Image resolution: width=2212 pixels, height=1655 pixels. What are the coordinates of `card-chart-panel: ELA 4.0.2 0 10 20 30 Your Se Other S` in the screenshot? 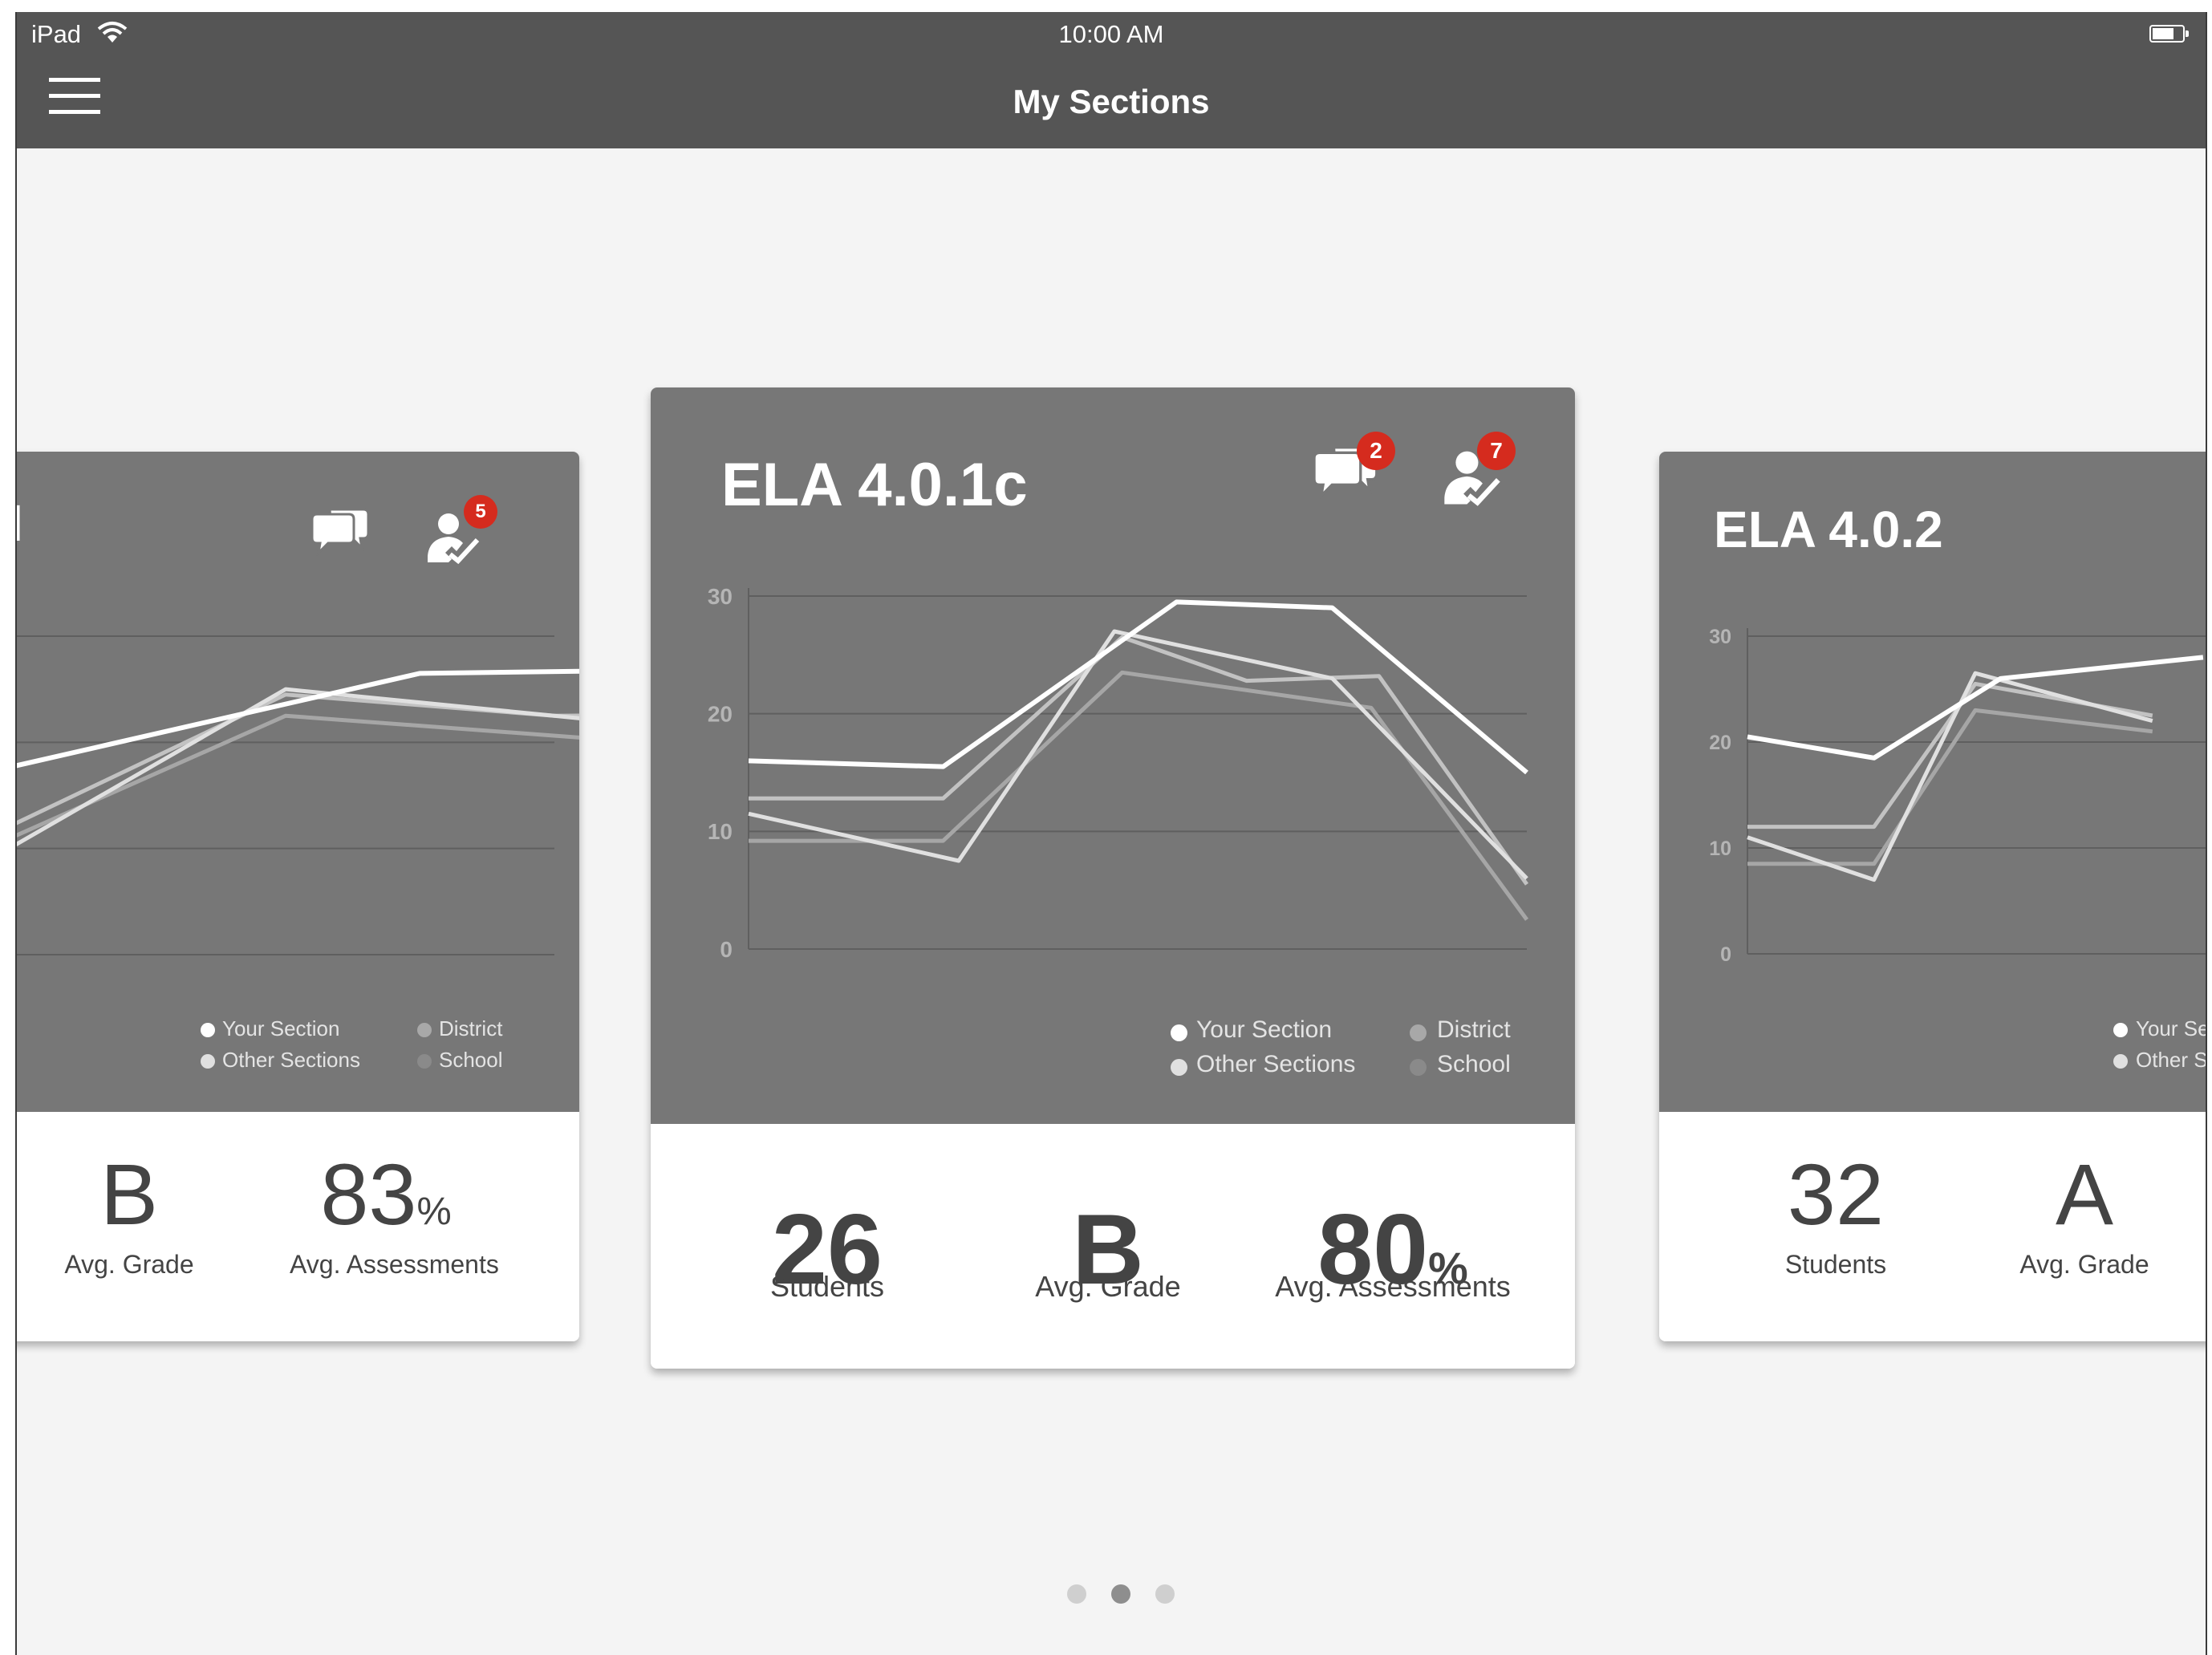 It's located at (1933, 782).